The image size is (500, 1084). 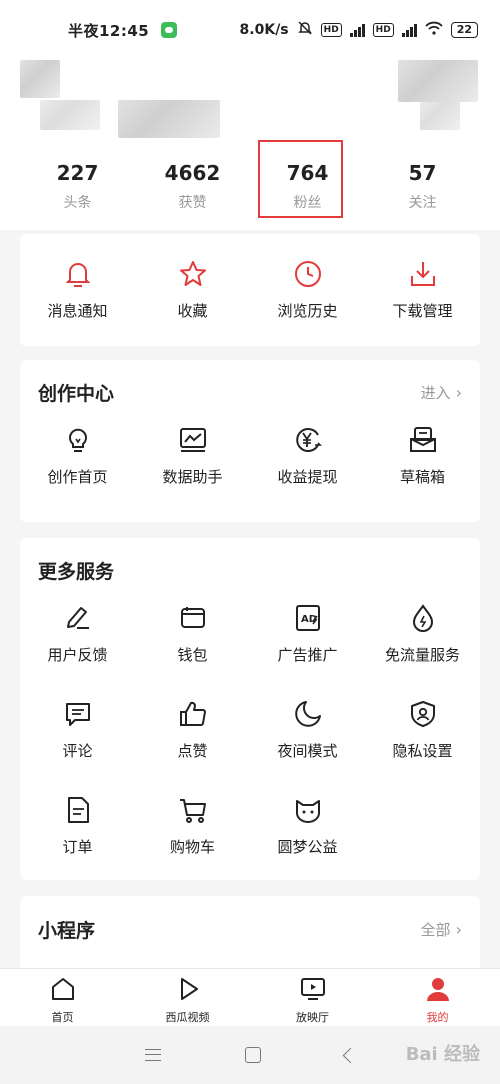 What do you see at coordinates (192, 311) in the screenshot?
I see `quick-action-label: 收藏` at bounding box center [192, 311].